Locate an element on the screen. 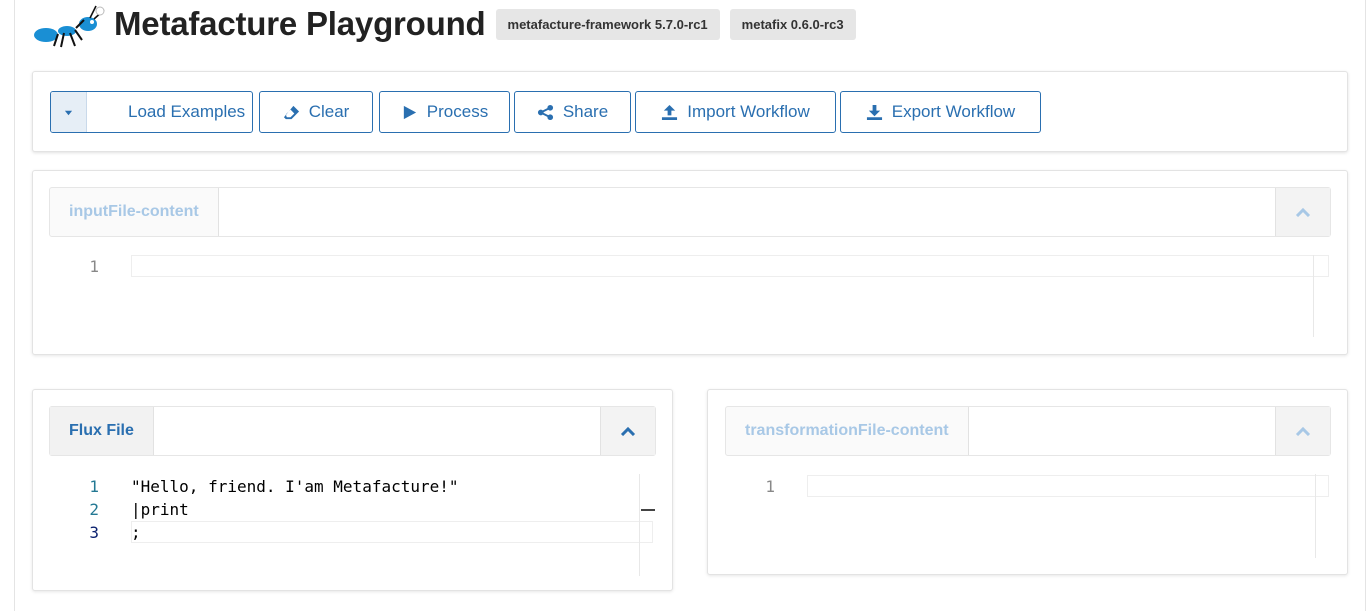 The height and width of the screenshot is (611, 1372). import-workflow-button: Import Workflow is located at coordinates (735, 112).